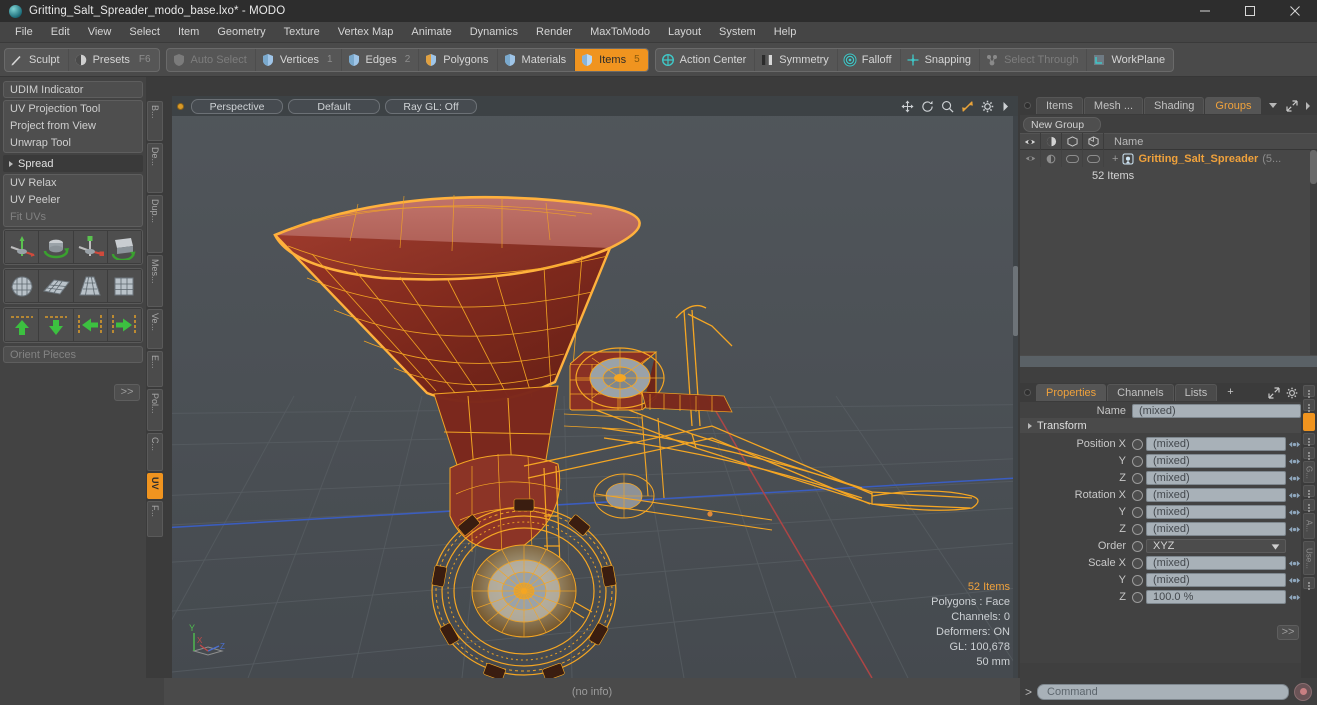  What do you see at coordinates (1249, 11) in the screenshot?
I see `maximize-icon` at bounding box center [1249, 11].